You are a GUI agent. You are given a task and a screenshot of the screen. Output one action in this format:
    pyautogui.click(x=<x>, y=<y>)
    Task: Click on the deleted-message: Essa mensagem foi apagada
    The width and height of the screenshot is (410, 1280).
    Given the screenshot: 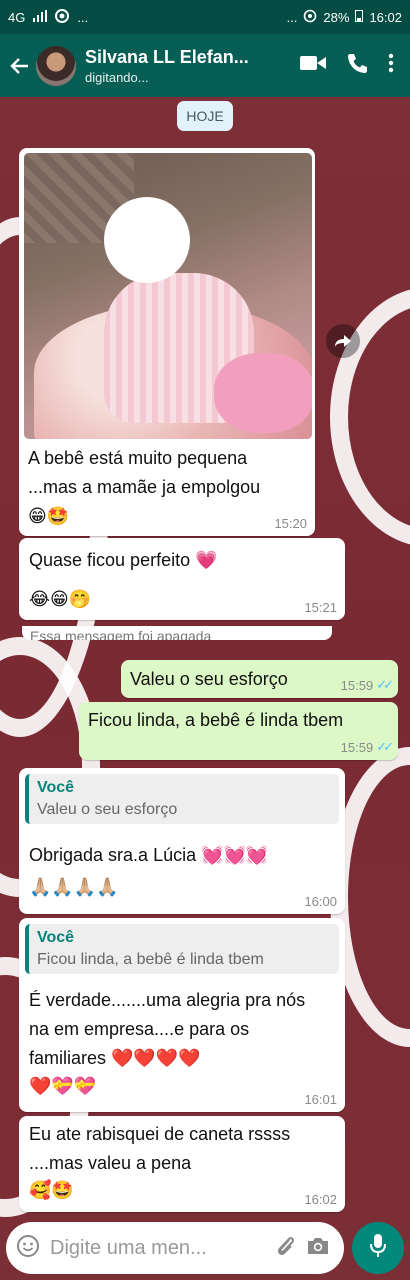 What is the action you would take?
    pyautogui.click(x=177, y=633)
    